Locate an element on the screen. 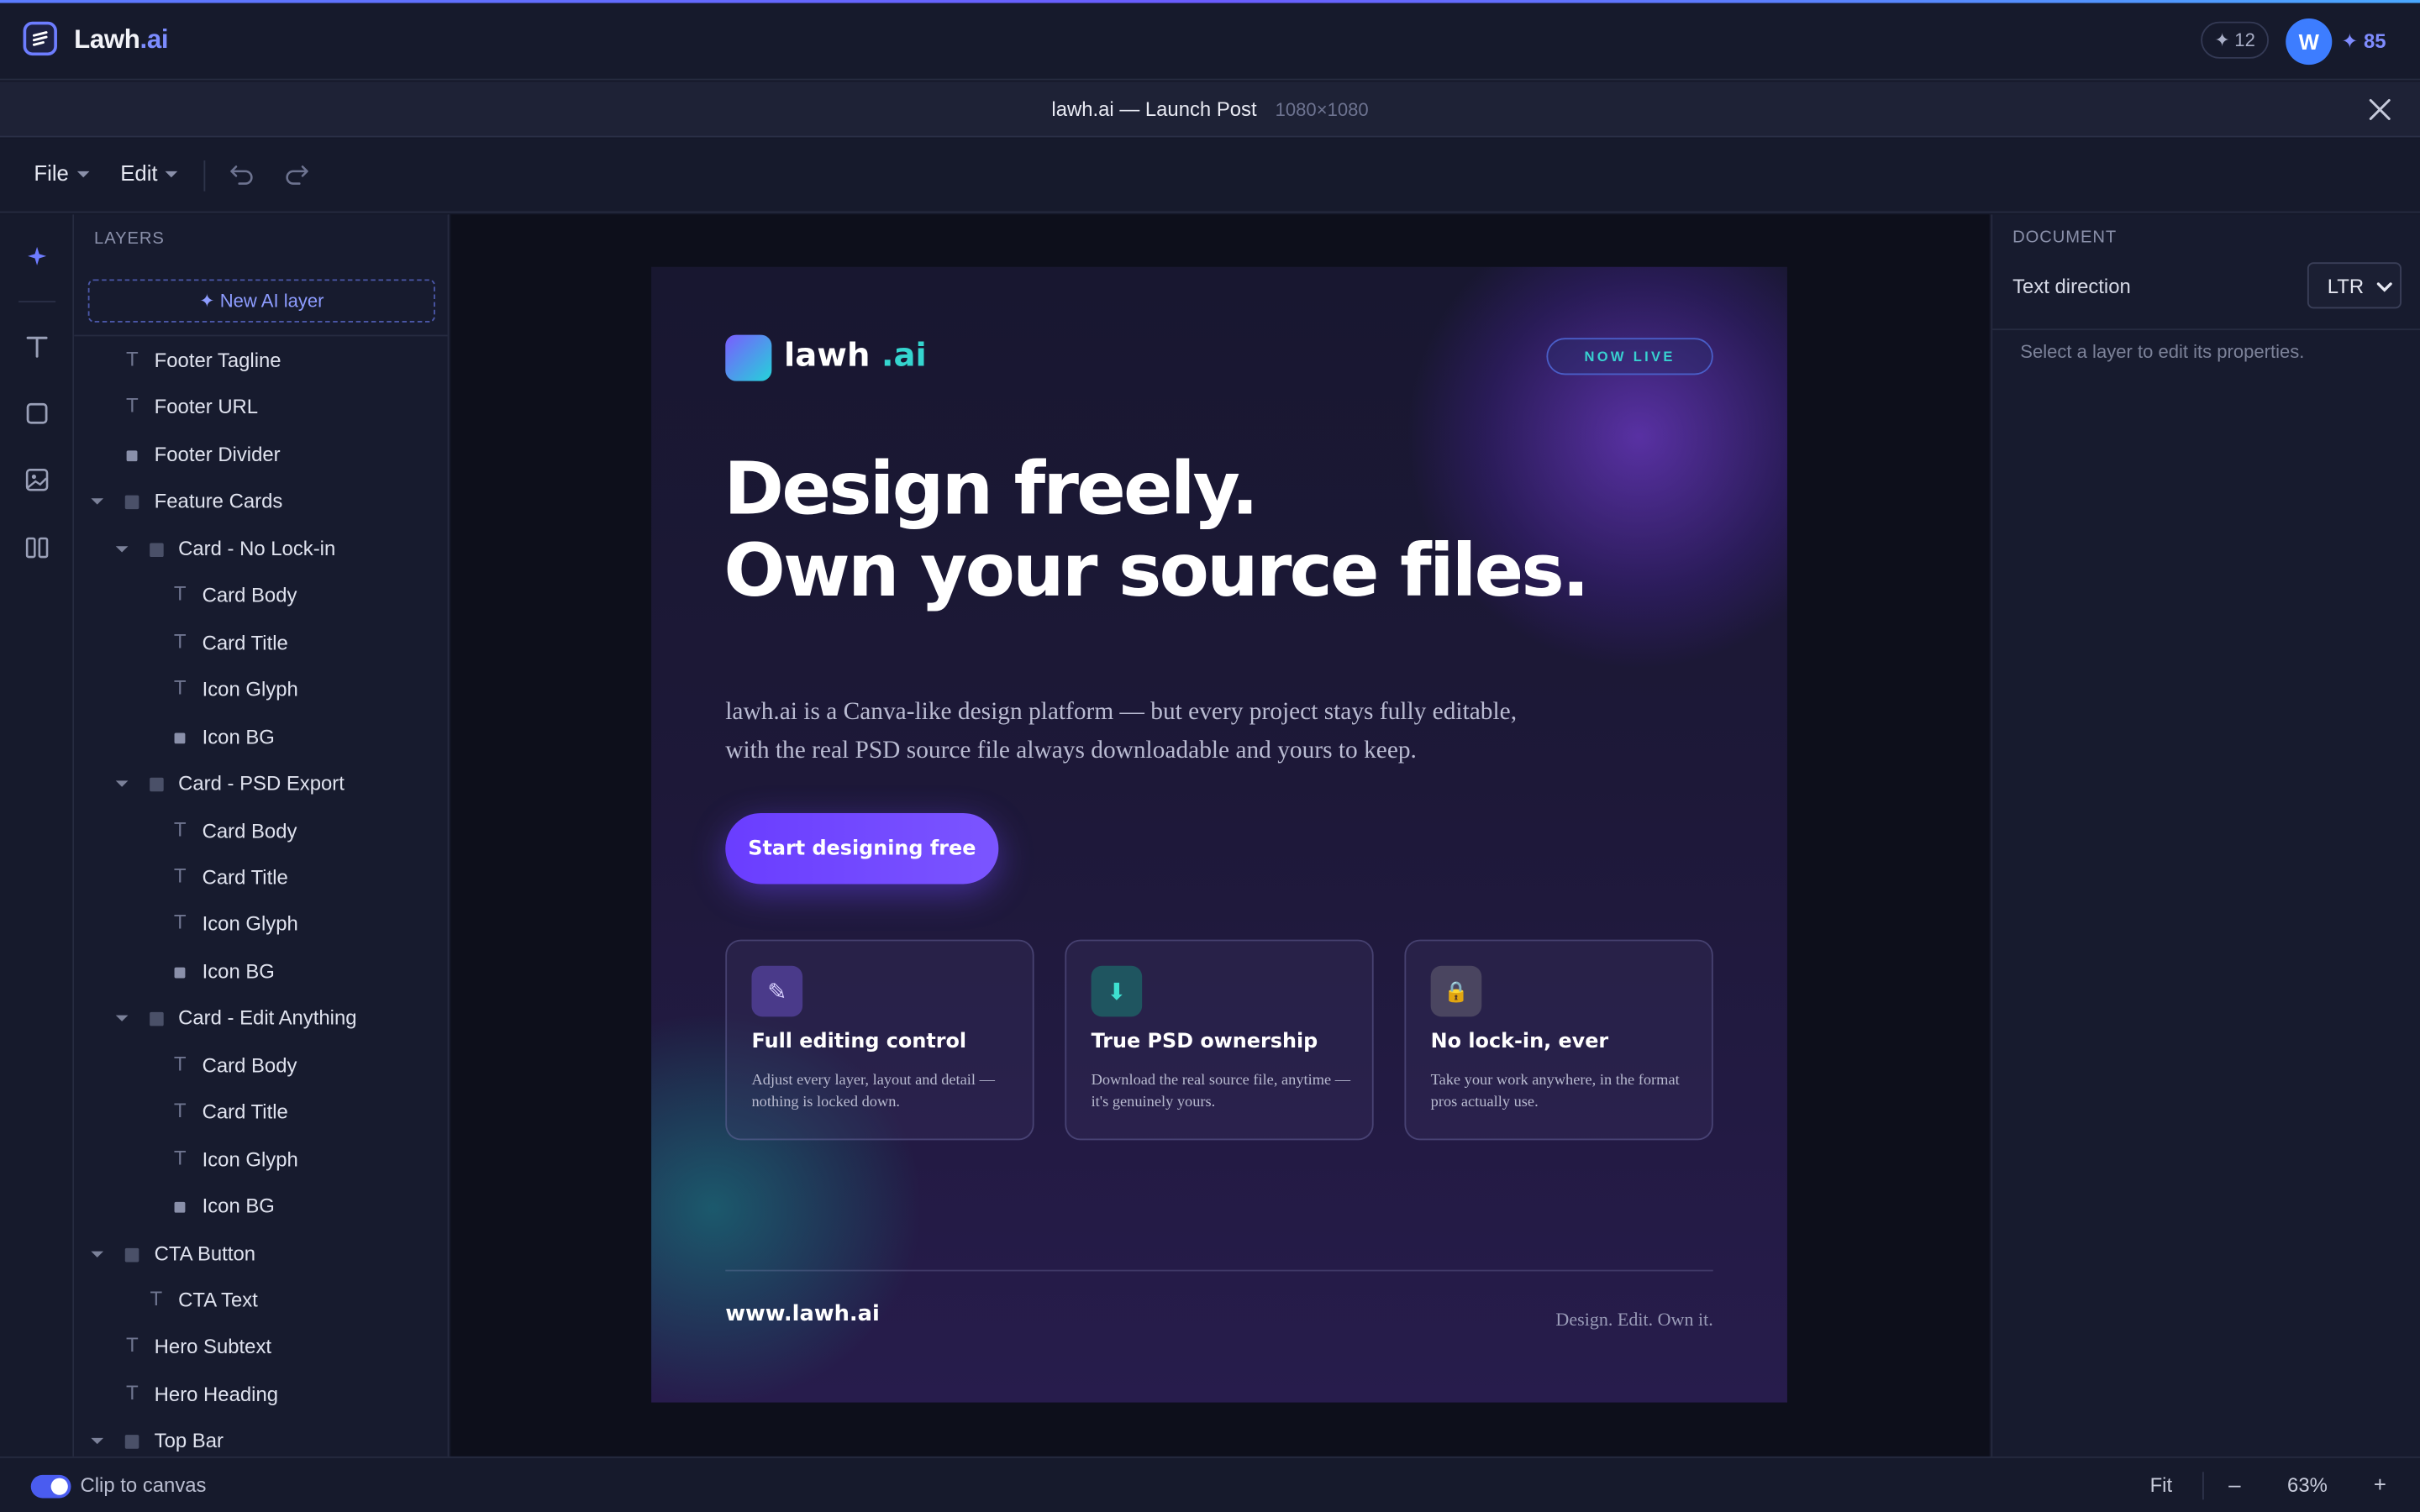 The height and width of the screenshot is (1512, 2420). artboard-logo-mark is located at coordinates (749, 357).